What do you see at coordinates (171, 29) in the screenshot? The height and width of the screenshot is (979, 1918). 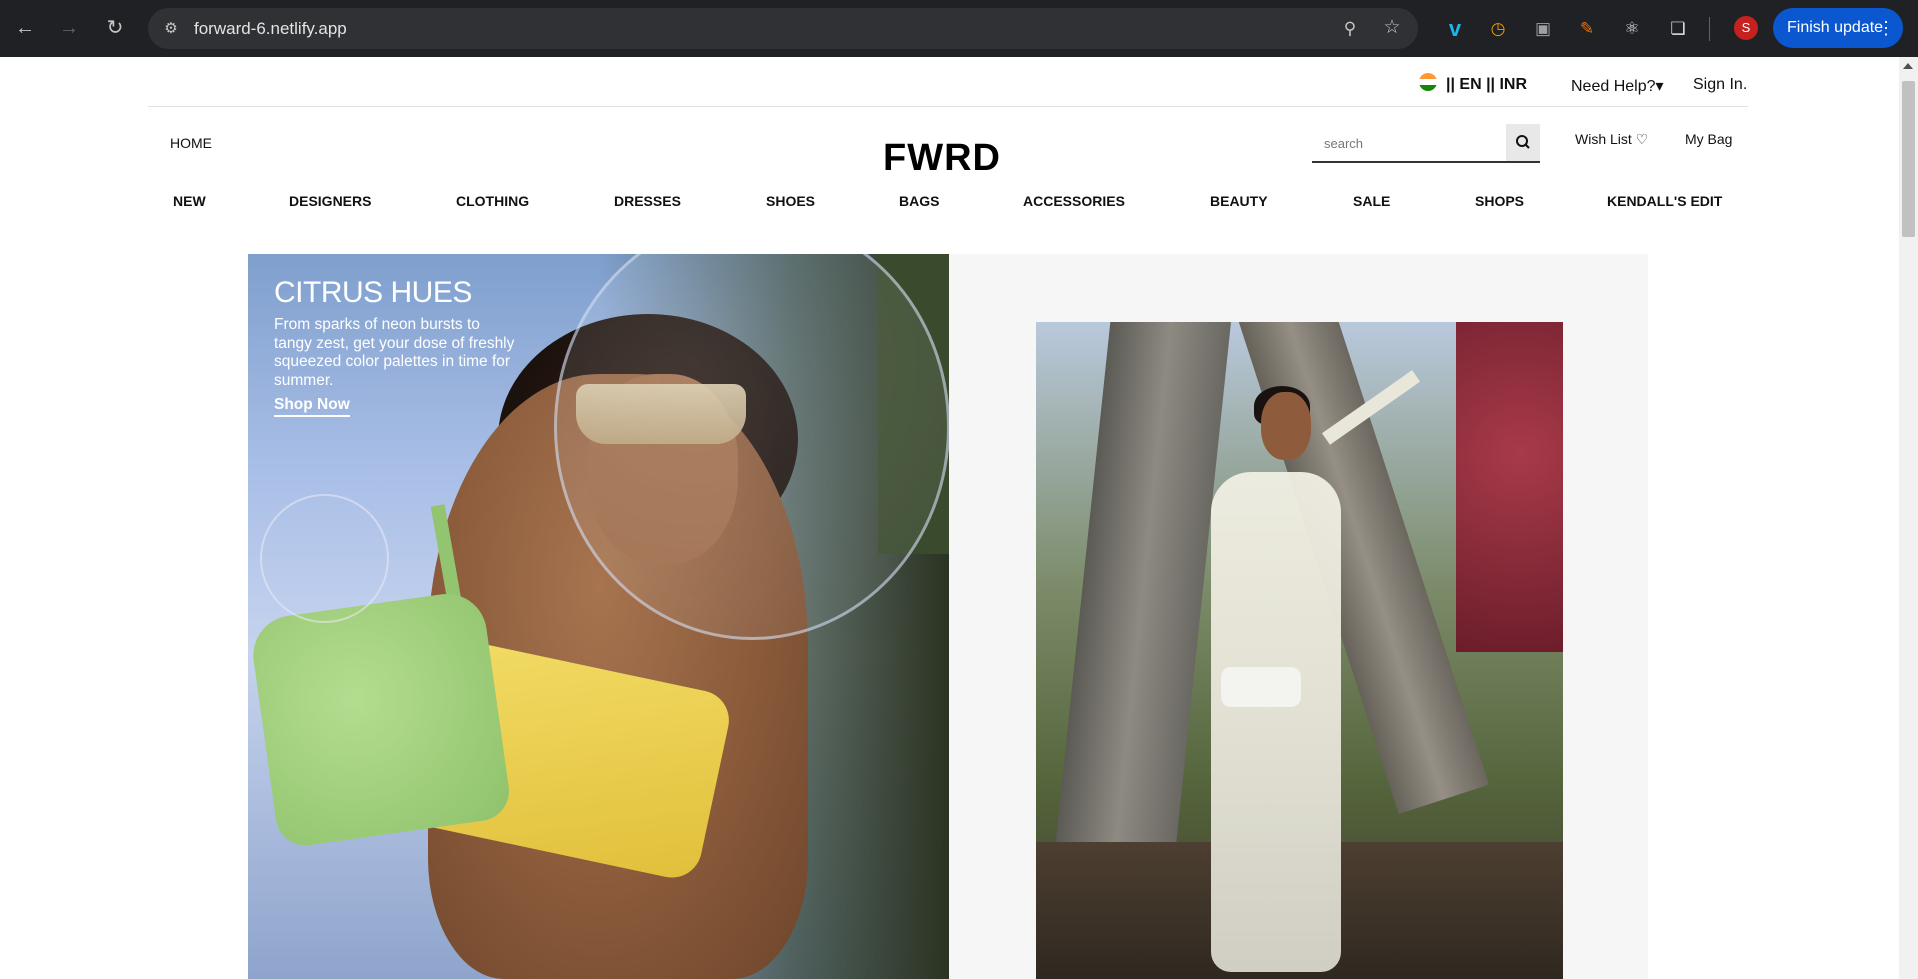 I see `site-info-icon: ⚙` at bounding box center [171, 29].